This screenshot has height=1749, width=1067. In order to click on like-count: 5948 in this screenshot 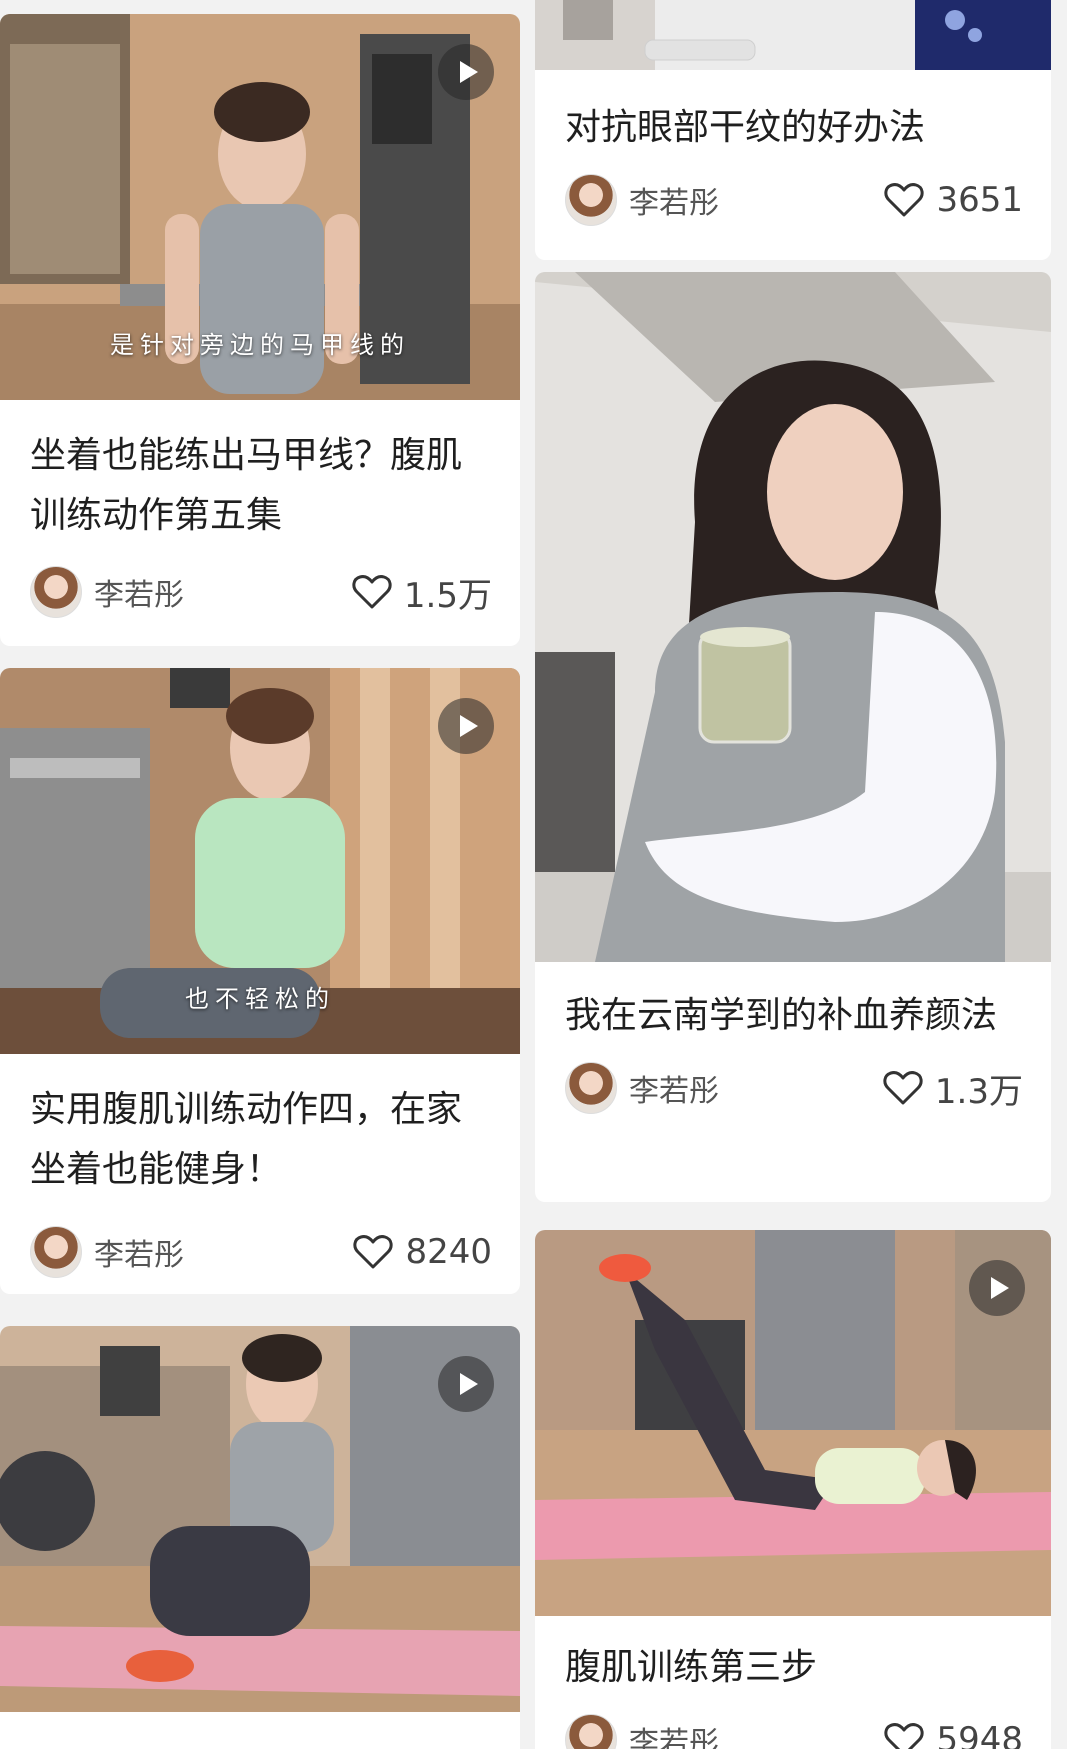, I will do `click(979, 1734)`.